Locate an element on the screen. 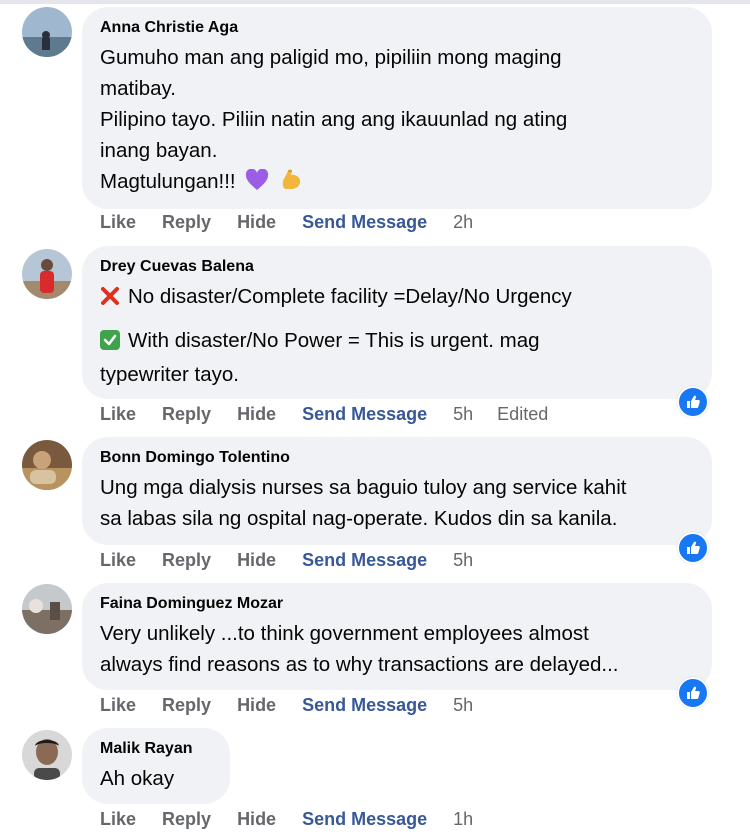  purple-heart-icon is located at coordinates (257, 184).